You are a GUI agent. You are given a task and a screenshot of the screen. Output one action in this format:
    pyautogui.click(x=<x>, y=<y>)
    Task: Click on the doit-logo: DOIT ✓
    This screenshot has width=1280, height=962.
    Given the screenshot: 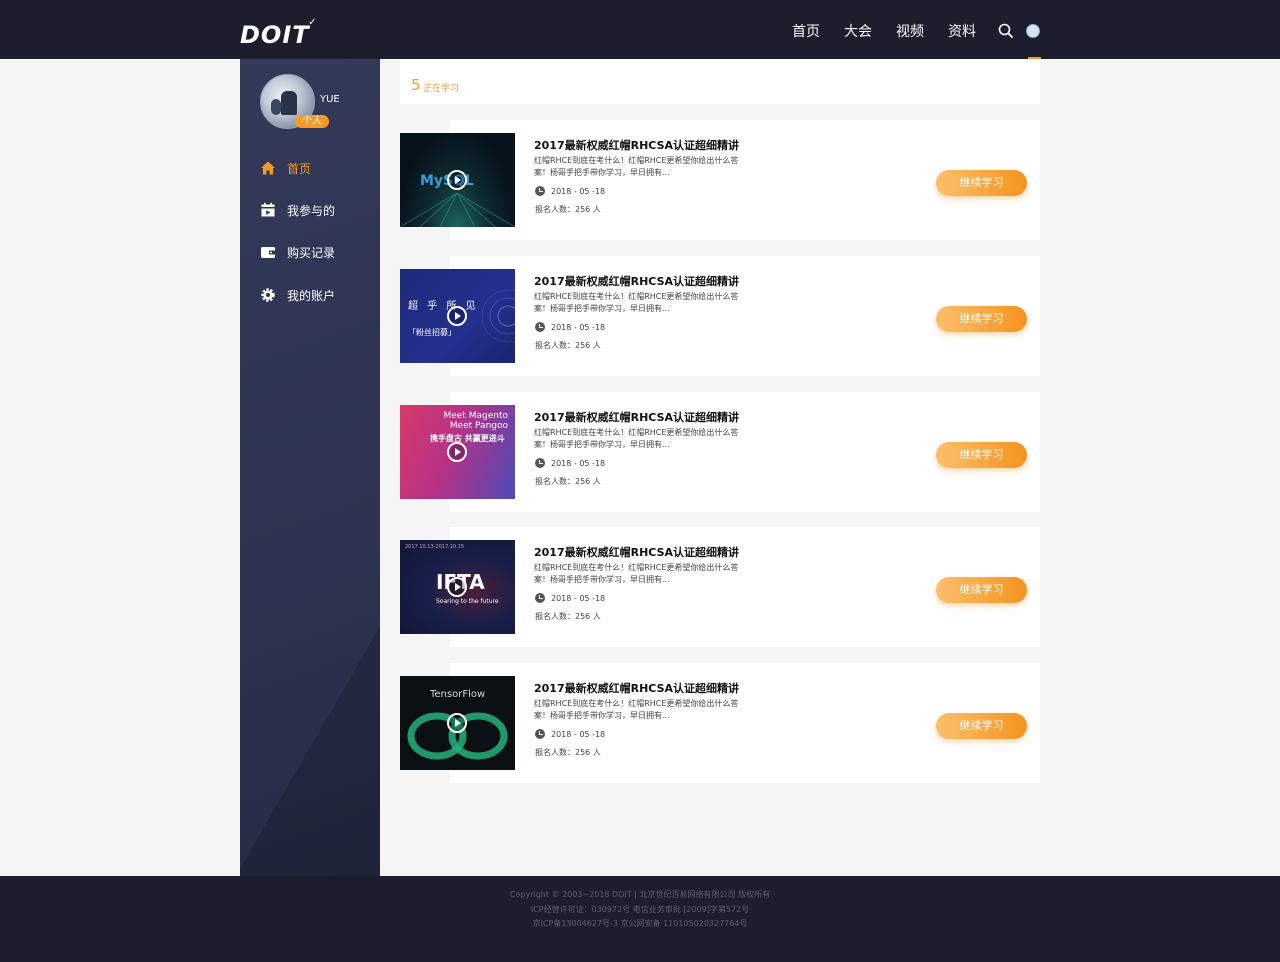 What is the action you would take?
    pyautogui.click(x=278, y=33)
    